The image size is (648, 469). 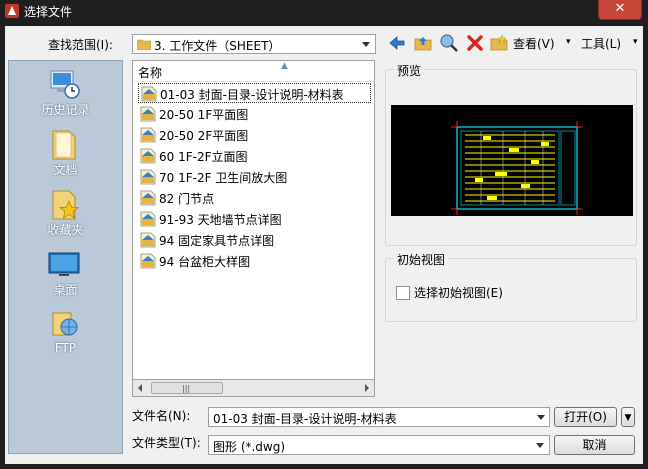 What do you see at coordinates (511, 286) in the screenshot?
I see `initial-view-group: 初始视图 选择初始视图(E)` at bounding box center [511, 286].